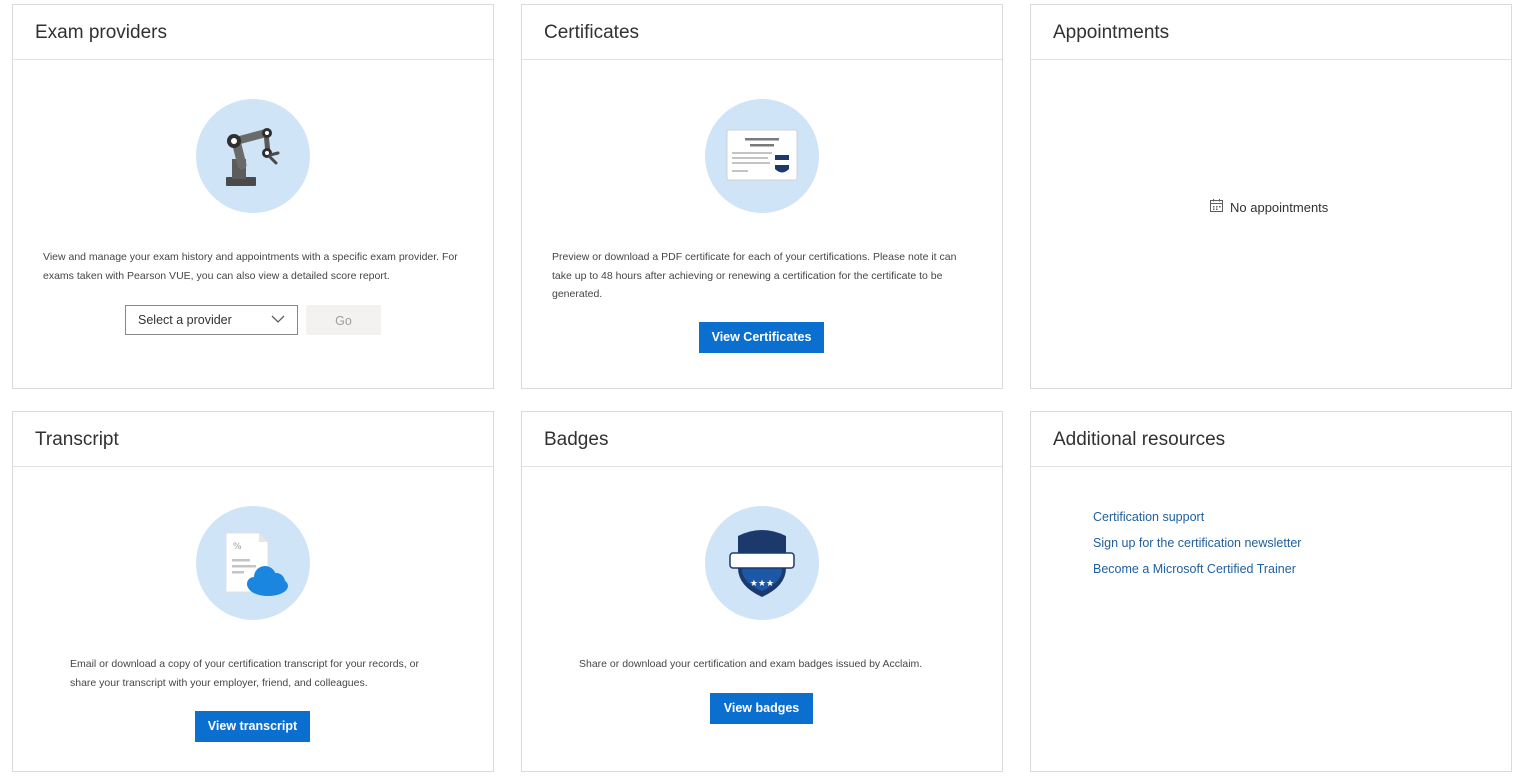  What do you see at coordinates (762, 439) in the screenshot?
I see `badges-title: Badges` at bounding box center [762, 439].